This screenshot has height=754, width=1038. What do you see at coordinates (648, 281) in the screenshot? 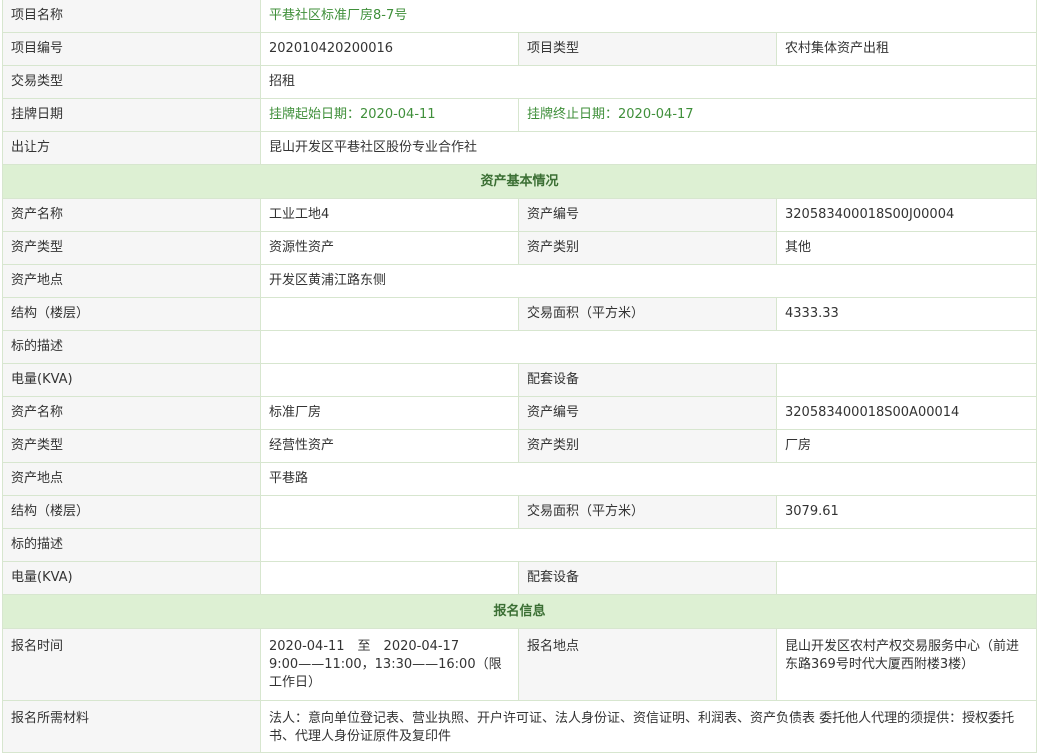
I see `asset-location-value: 开发区黄浦江路东侧` at bounding box center [648, 281].